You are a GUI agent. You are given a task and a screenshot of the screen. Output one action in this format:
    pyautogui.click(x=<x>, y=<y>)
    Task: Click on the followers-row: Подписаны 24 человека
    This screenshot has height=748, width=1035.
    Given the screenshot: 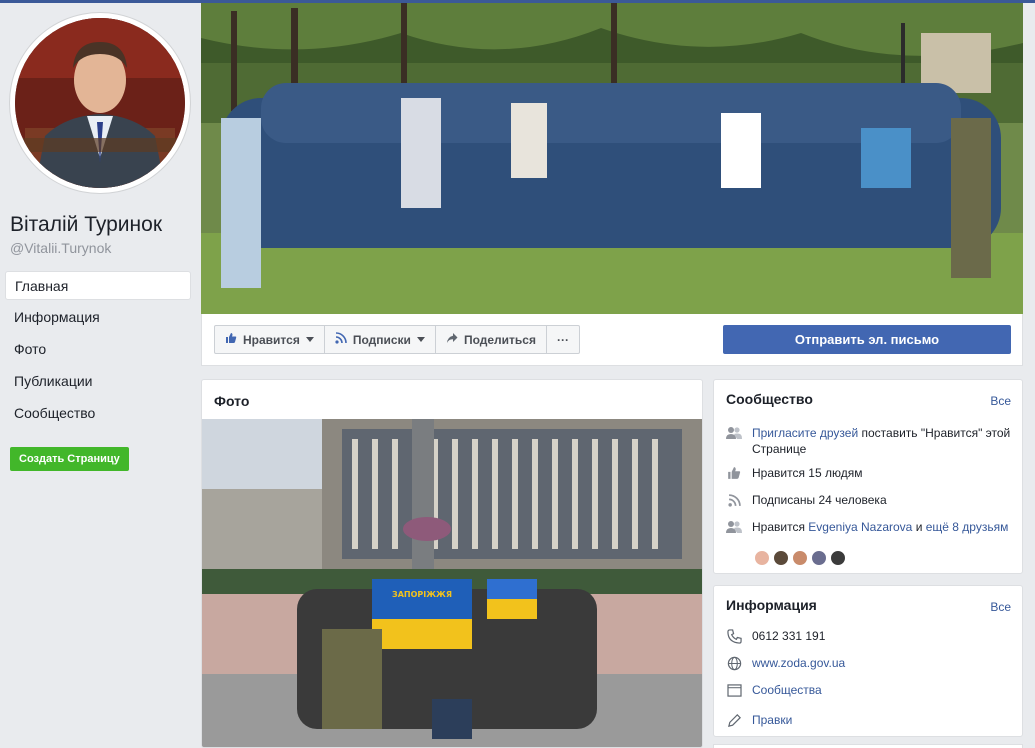 What is the action you would take?
    pyautogui.click(x=869, y=500)
    